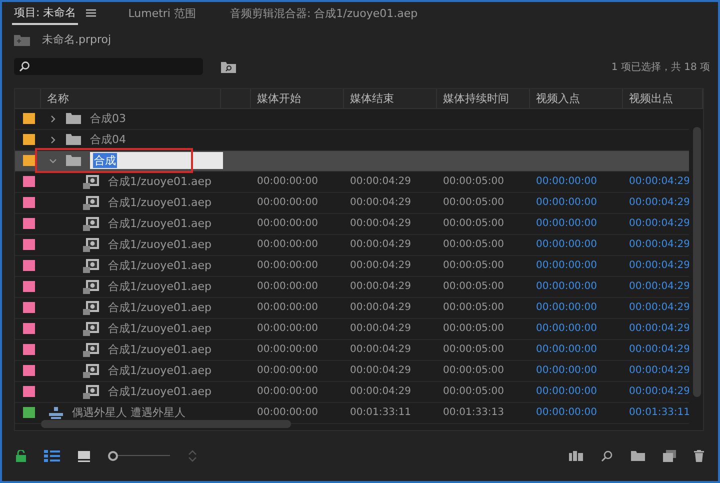  I want to click on search-icon, so click(607, 456).